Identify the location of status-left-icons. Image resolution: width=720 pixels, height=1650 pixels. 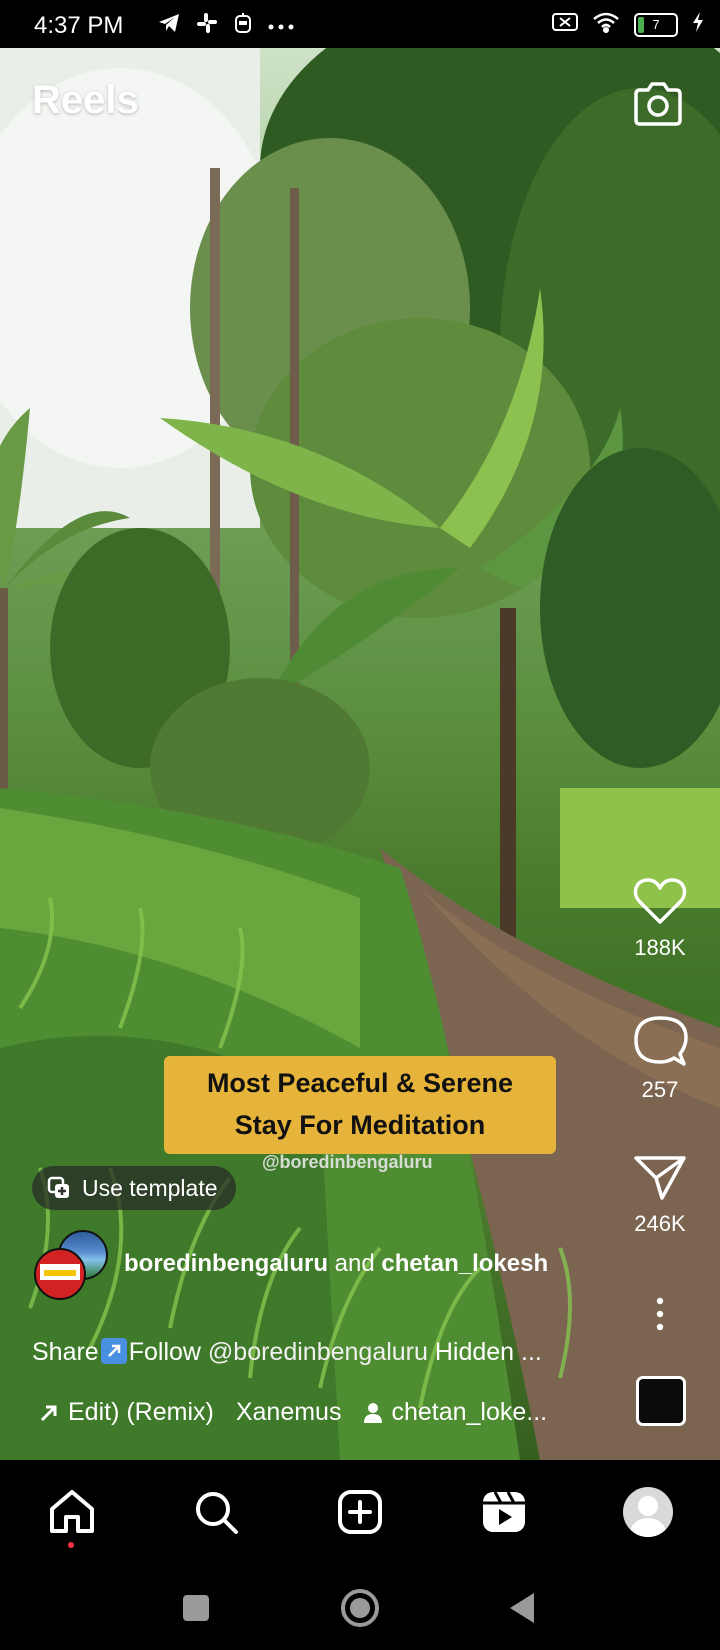
(226, 25).